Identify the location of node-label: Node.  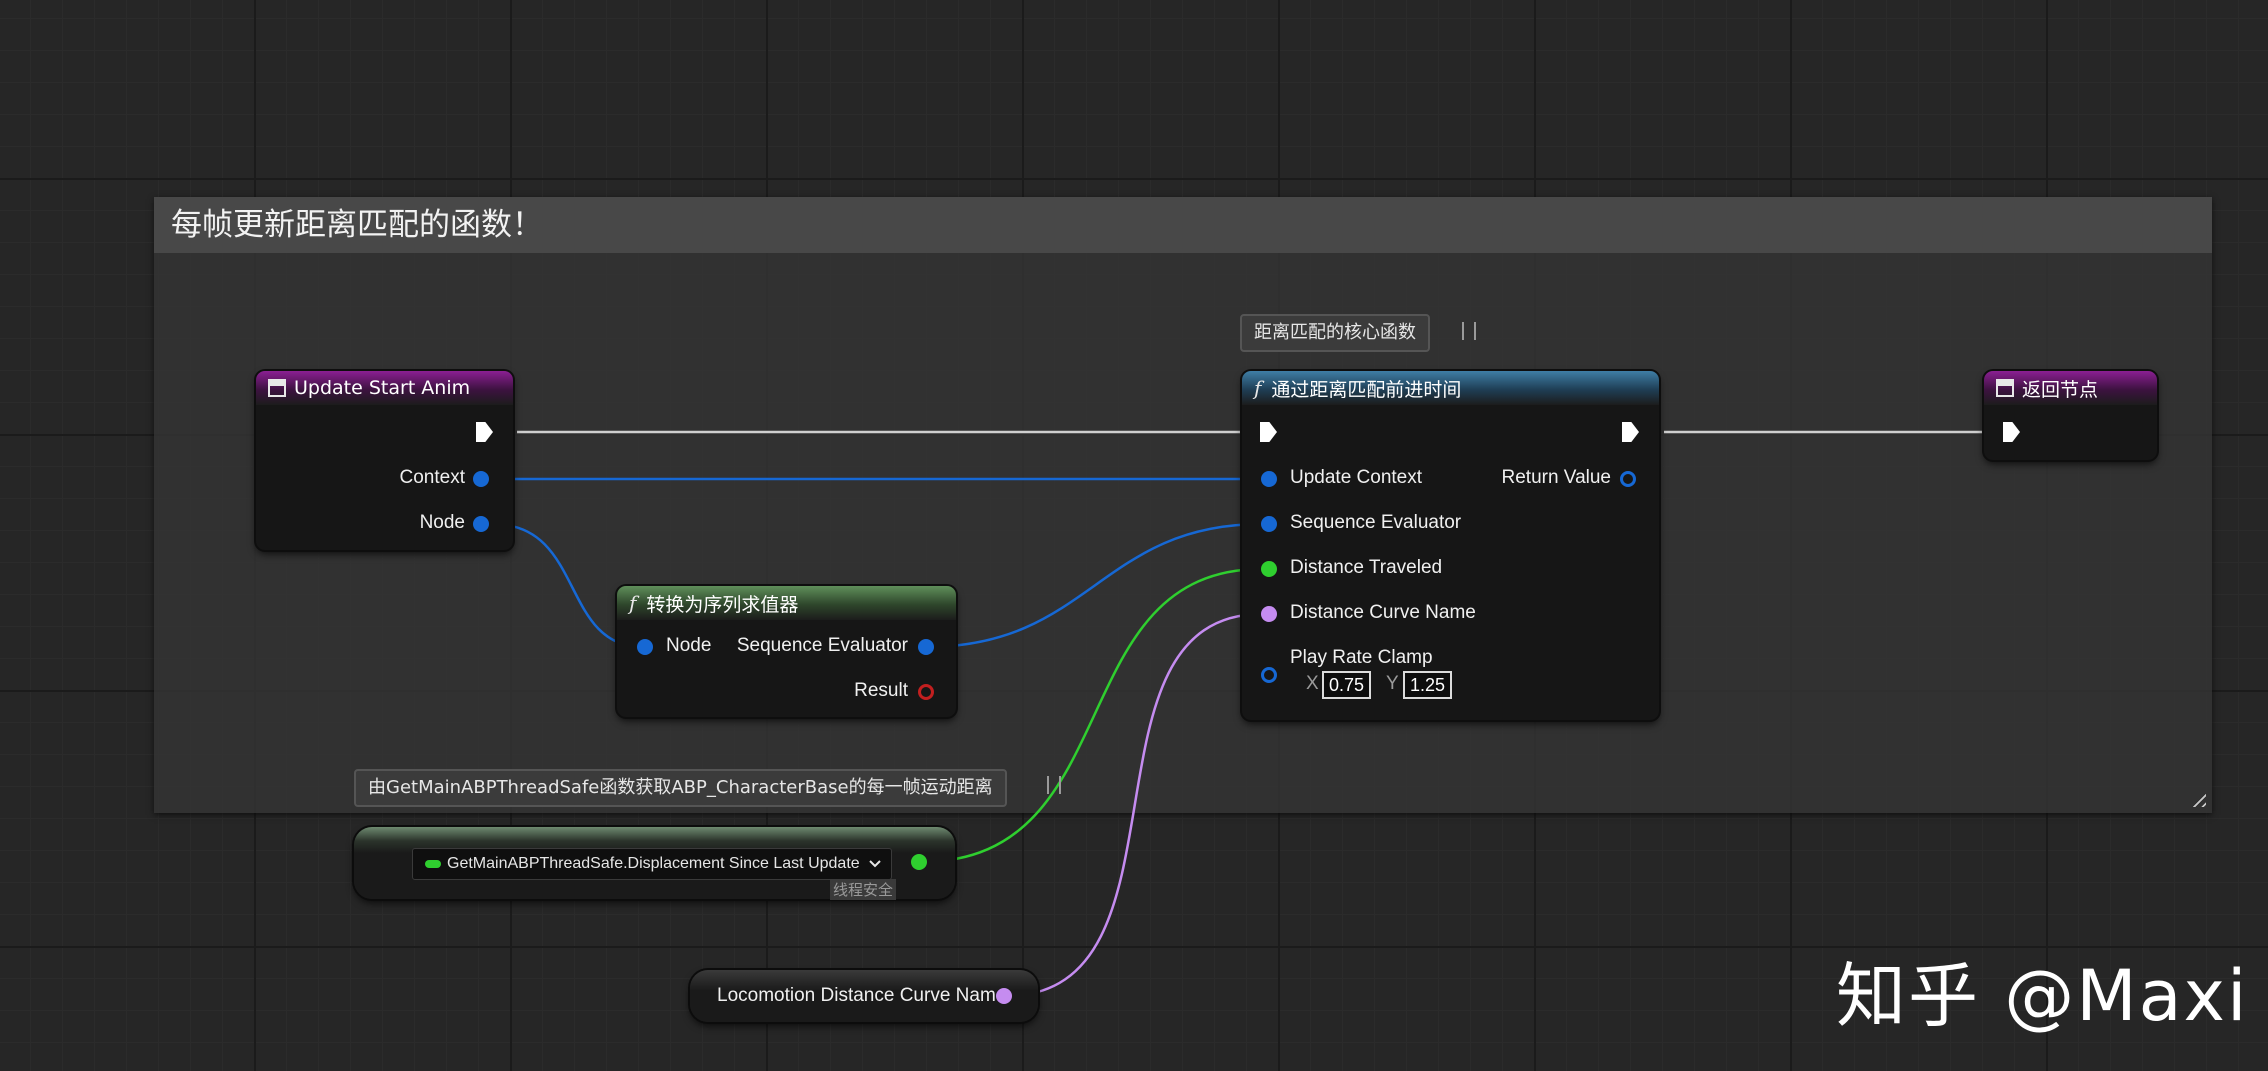
(442, 522).